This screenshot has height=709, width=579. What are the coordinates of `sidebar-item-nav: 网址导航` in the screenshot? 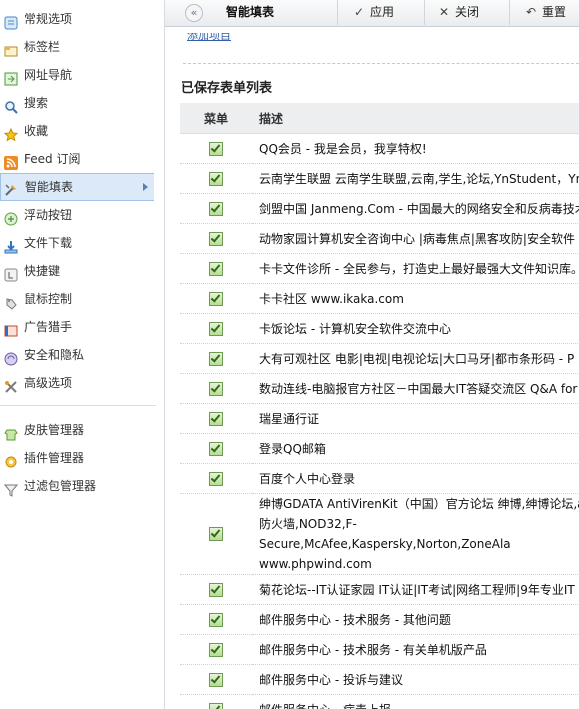 It's located at (82, 75).